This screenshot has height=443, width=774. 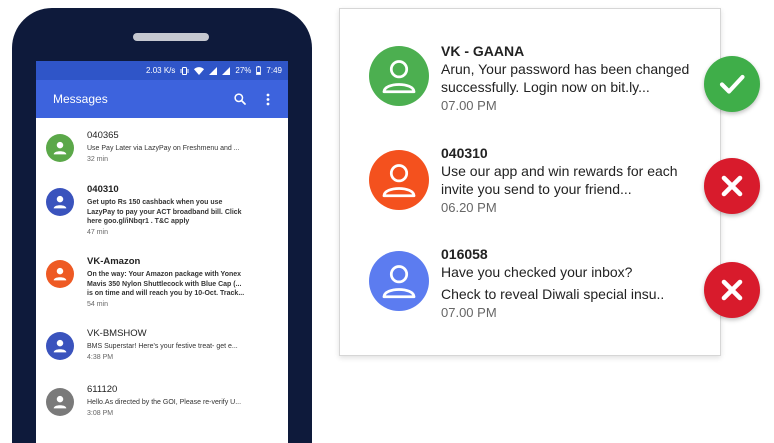 I want to click on message-sender: 040310, so click(x=103, y=189).